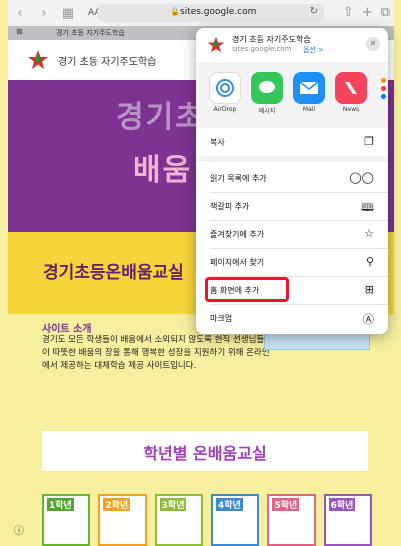 This screenshot has height=546, width=401. Describe the element at coordinates (292, 262) in the screenshot. I see `action-find-on-page: 페이지에서 찾기 ⚲` at that location.